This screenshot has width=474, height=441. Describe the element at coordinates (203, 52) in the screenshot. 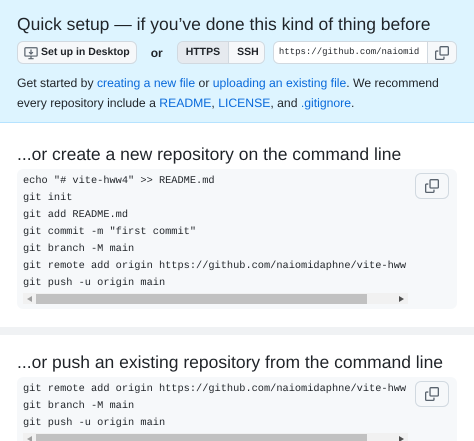

I see `protocol-tab: HTTPS` at that location.